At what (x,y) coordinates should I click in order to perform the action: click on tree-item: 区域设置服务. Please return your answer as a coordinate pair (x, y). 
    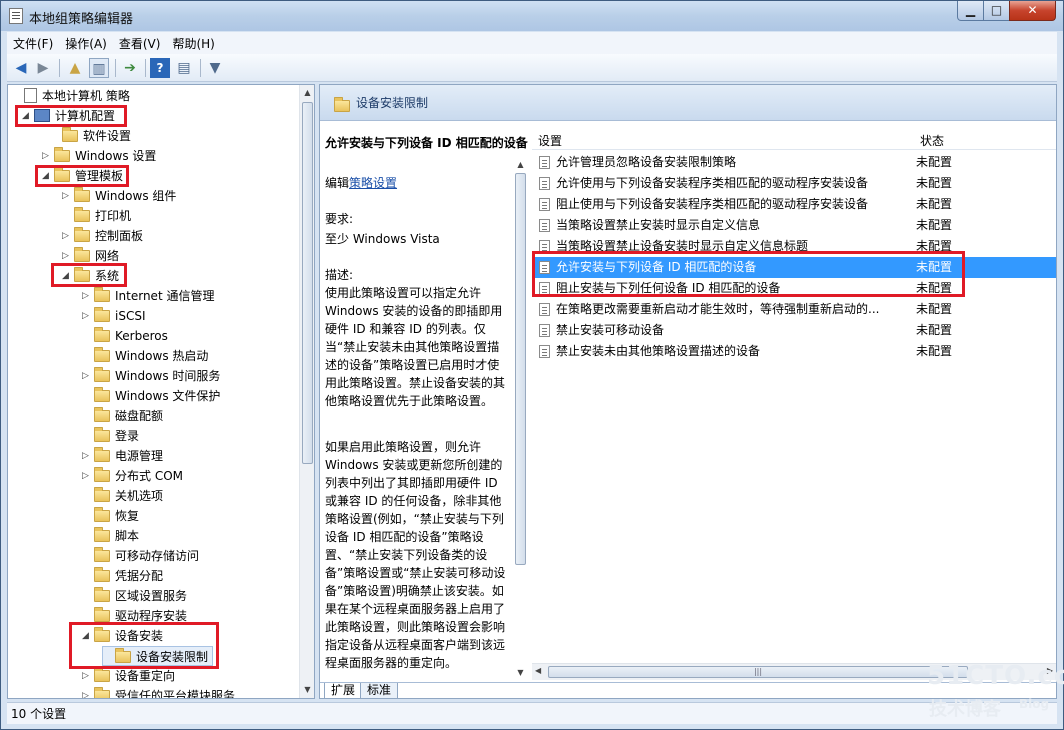
    Looking at the image, I should click on (134, 596).